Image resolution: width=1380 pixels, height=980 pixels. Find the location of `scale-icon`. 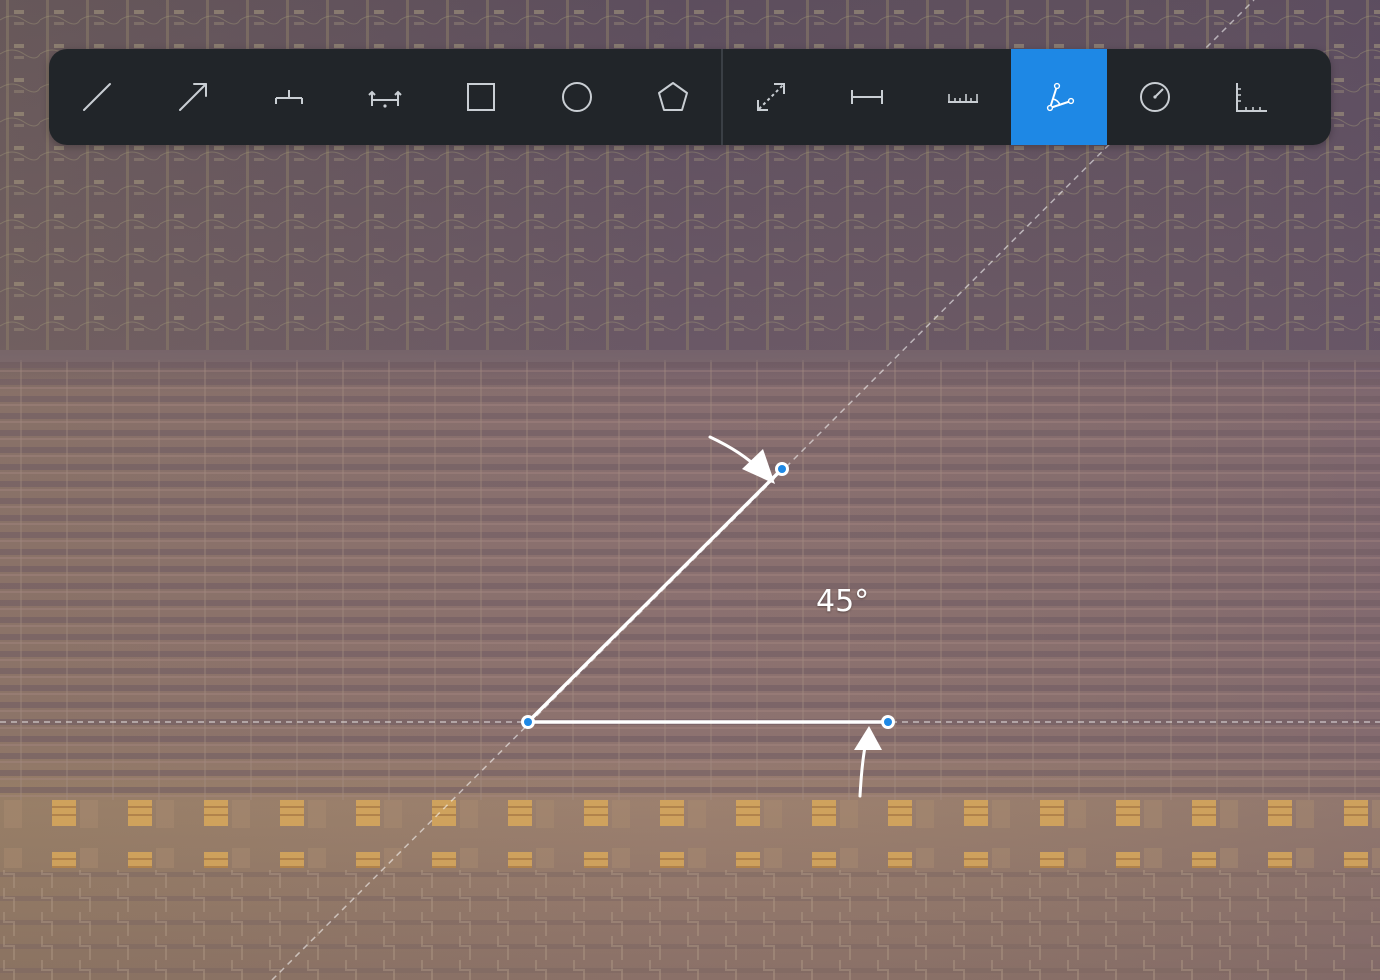

scale-icon is located at coordinates (1251, 97).